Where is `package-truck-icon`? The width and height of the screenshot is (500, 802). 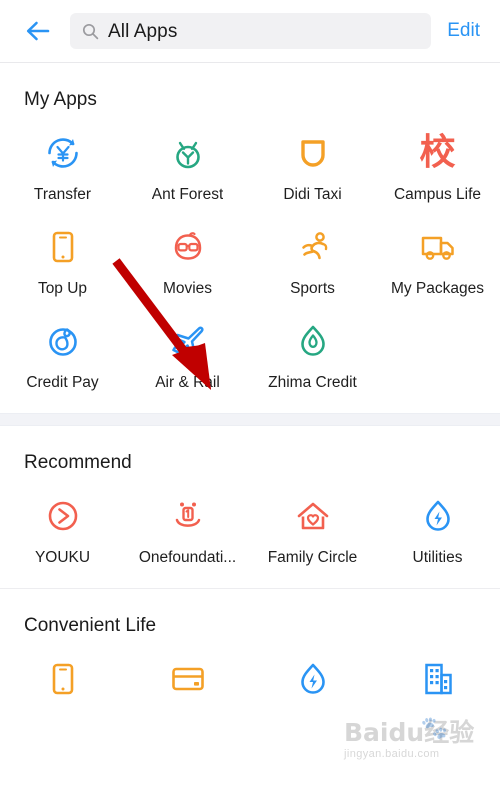
package-truck-icon is located at coordinates (438, 247).